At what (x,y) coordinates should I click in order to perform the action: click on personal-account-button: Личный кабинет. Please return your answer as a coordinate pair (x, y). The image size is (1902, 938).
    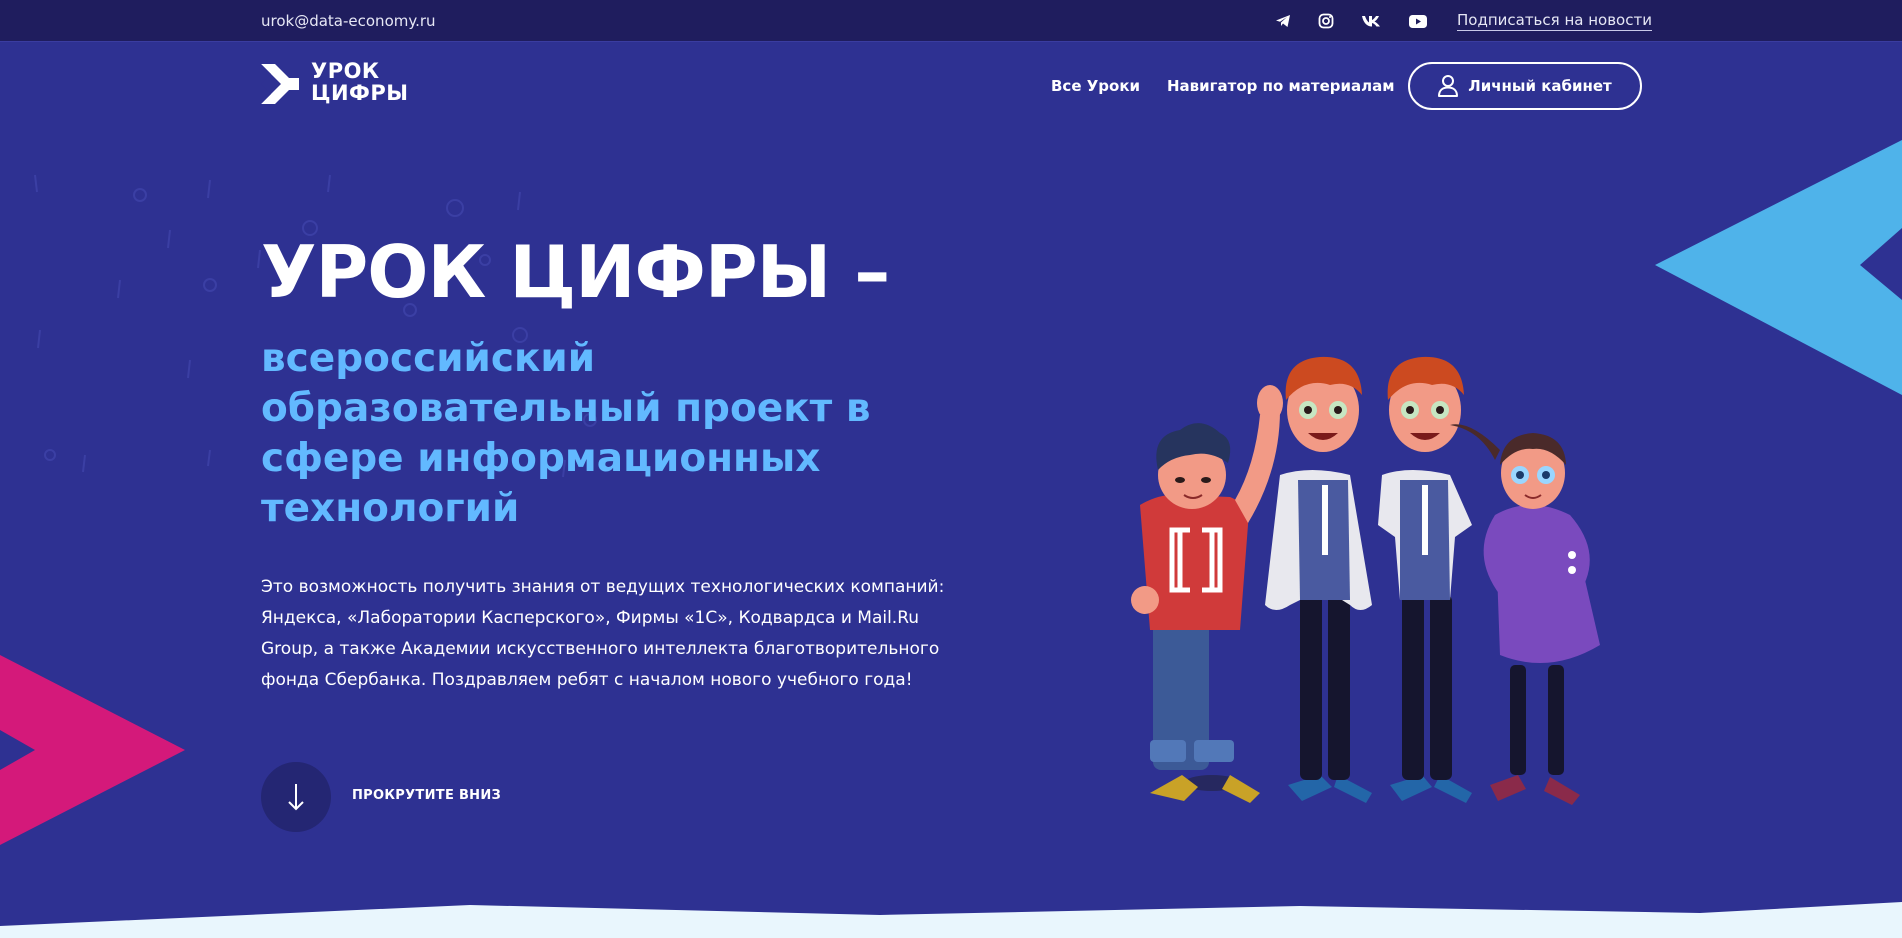
    Looking at the image, I should click on (1525, 86).